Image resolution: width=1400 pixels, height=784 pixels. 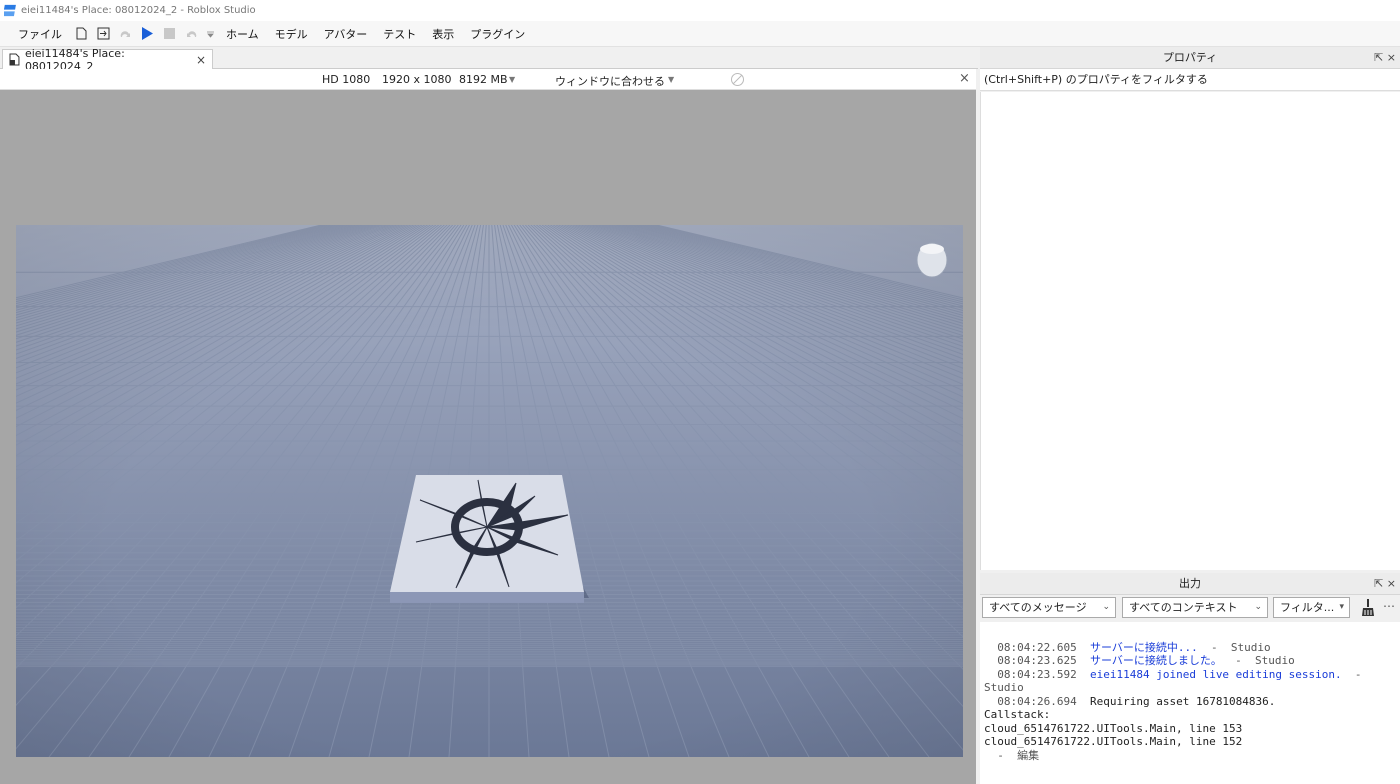 What do you see at coordinates (1049, 607) in the screenshot?
I see `message-type-dropdown: すべてのメッセージ ⌄` at bounding box center [1049, 607].